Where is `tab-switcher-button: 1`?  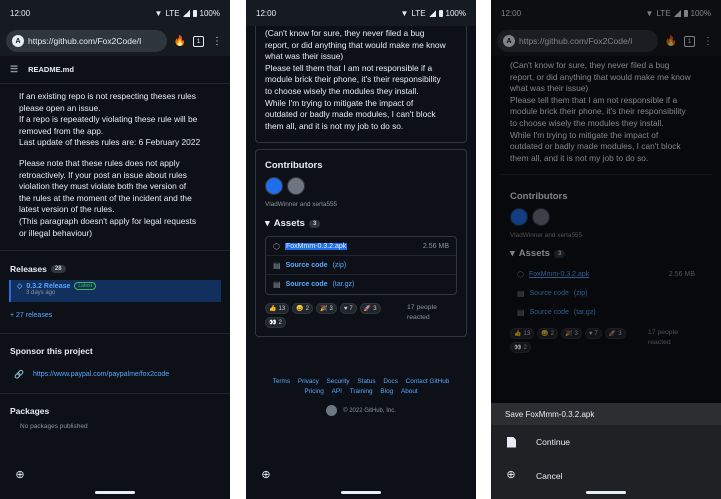
tab-switcher-button: 1 is located at coordinates (198, 41).